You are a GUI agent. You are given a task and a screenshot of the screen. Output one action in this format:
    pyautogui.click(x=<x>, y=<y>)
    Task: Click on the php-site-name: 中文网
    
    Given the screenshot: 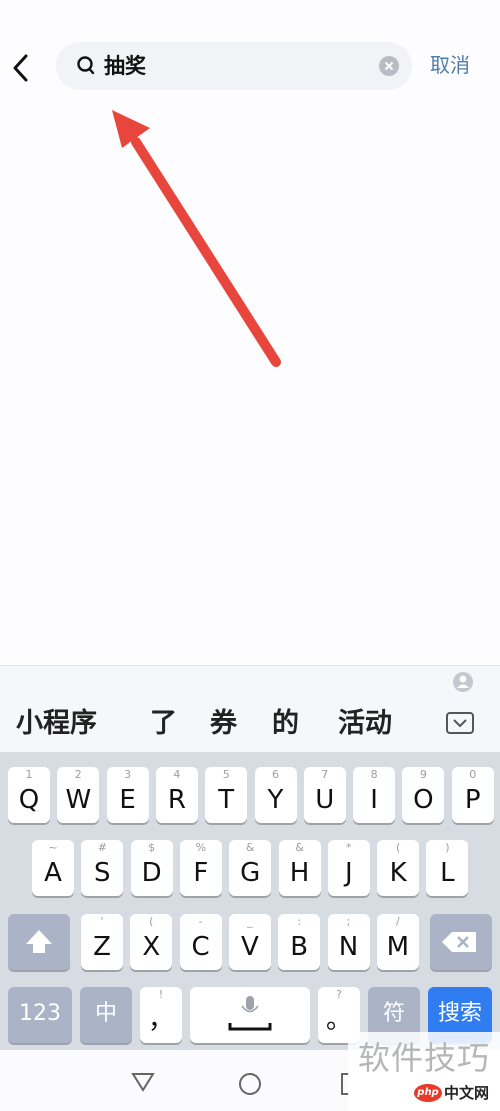 What is the action you would take?
    pyautogui.click(x=467, y=1093)
    